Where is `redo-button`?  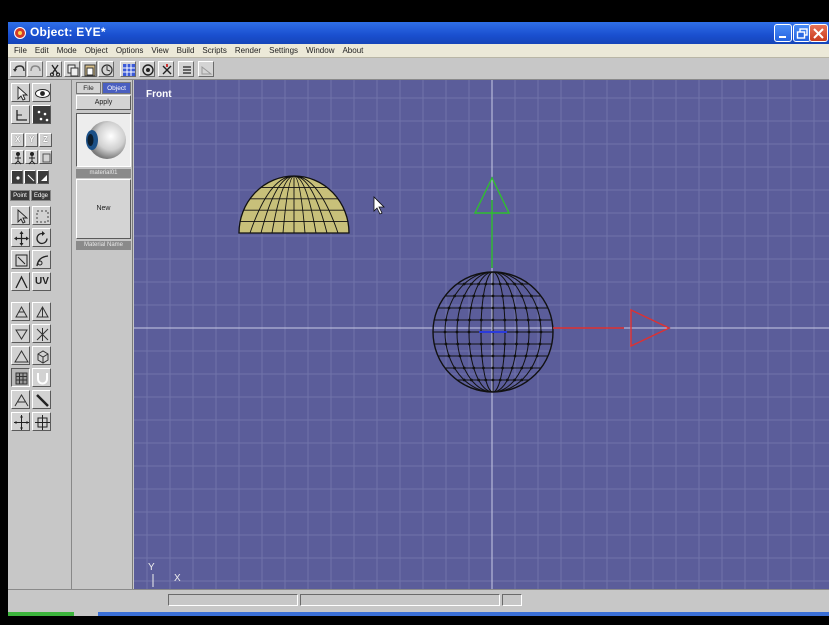
redo-button is located at coordinates (35, 69).